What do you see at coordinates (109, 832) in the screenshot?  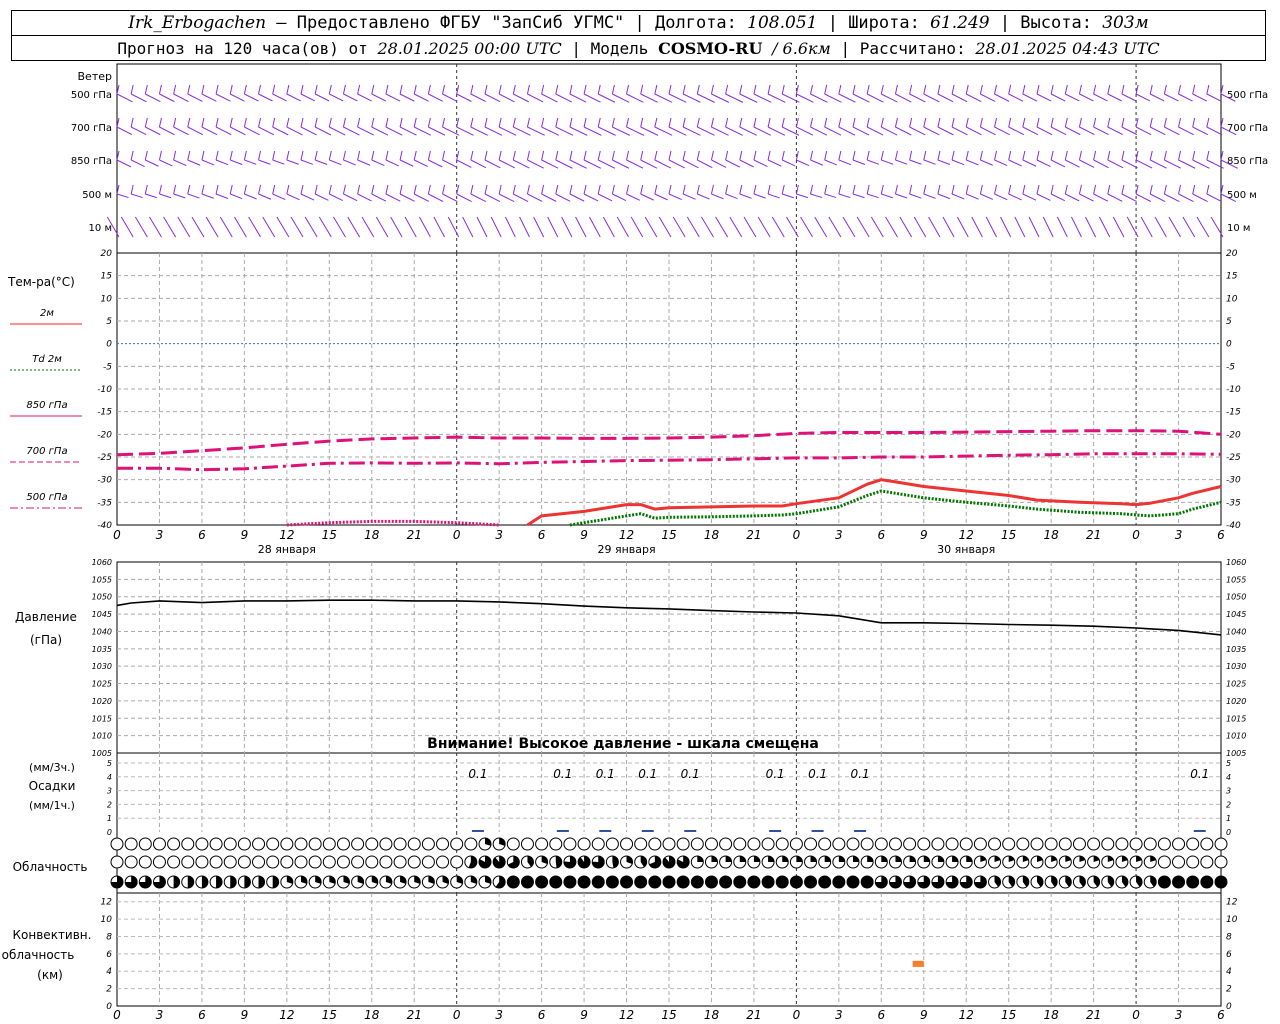 I see `precip-tick-left: 0` at bounding box center [109, 832].